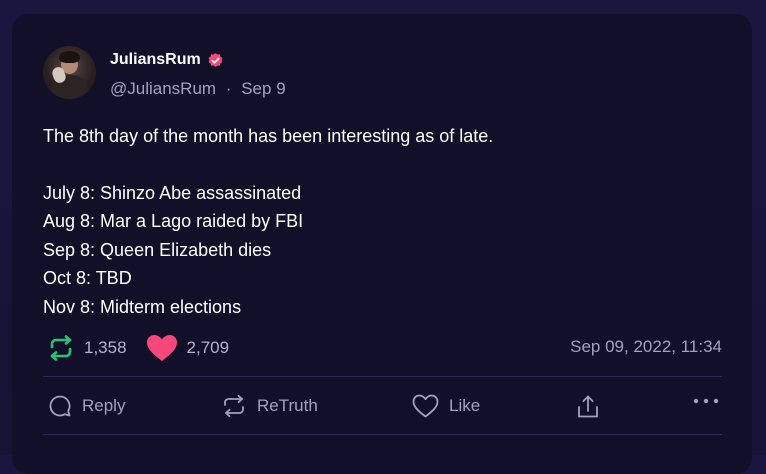  I want to click on share-upload-icon, so click(588, 406).